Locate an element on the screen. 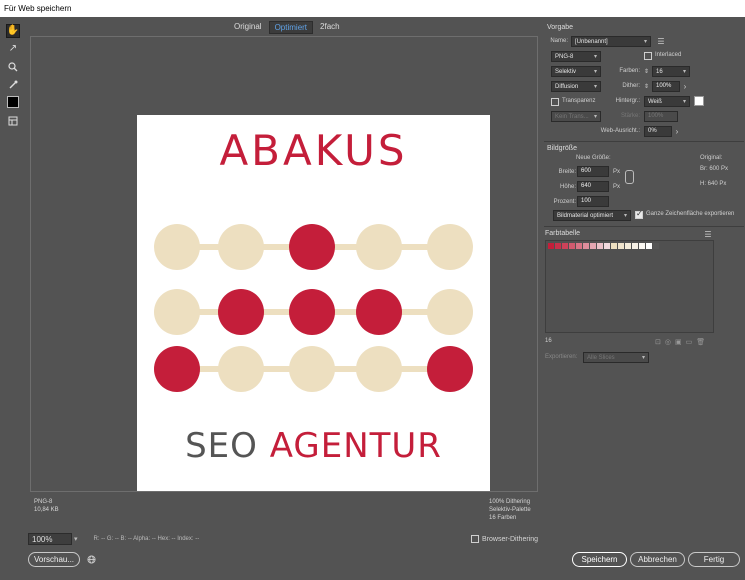  color-table is located at coordinates (629, 286).